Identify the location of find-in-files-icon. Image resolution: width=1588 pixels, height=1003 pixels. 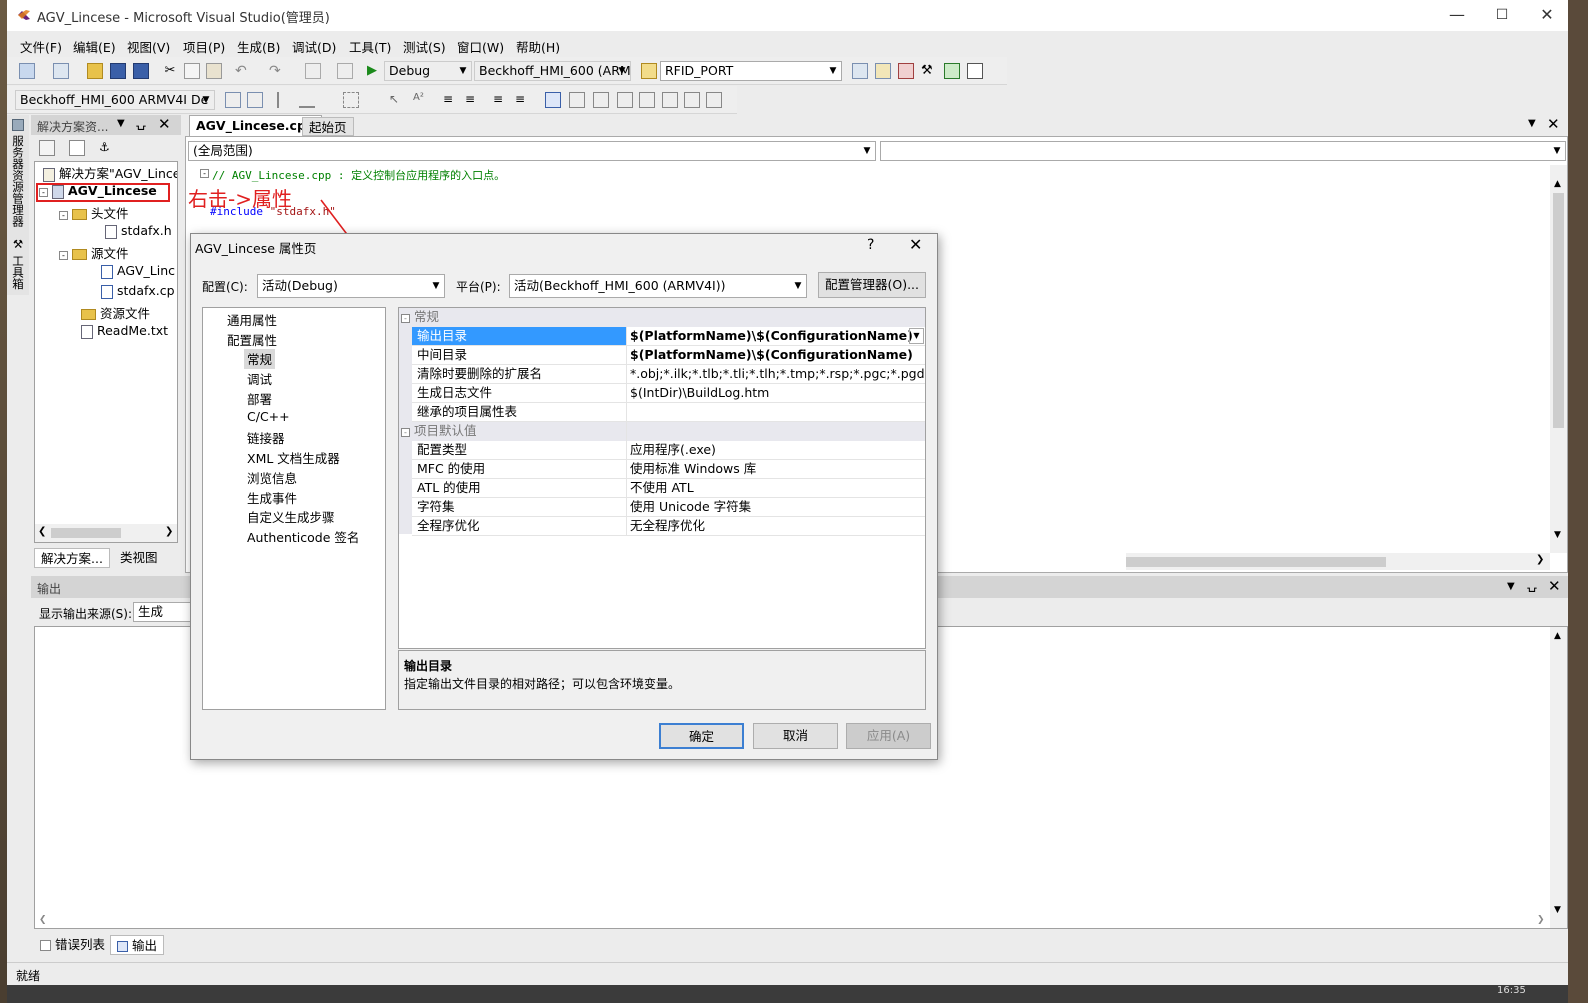
(649, 71).